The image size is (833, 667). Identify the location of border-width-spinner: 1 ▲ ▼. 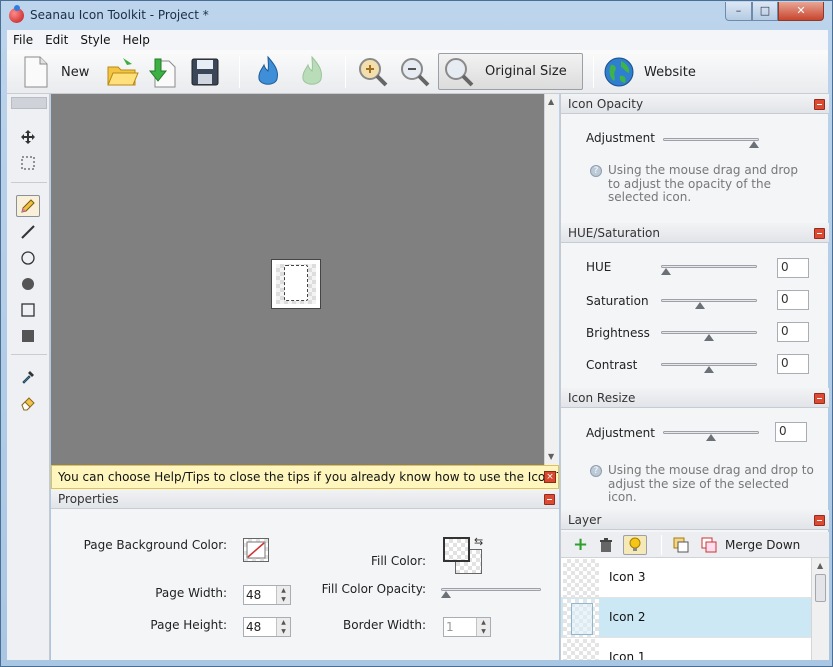
(467, 627).